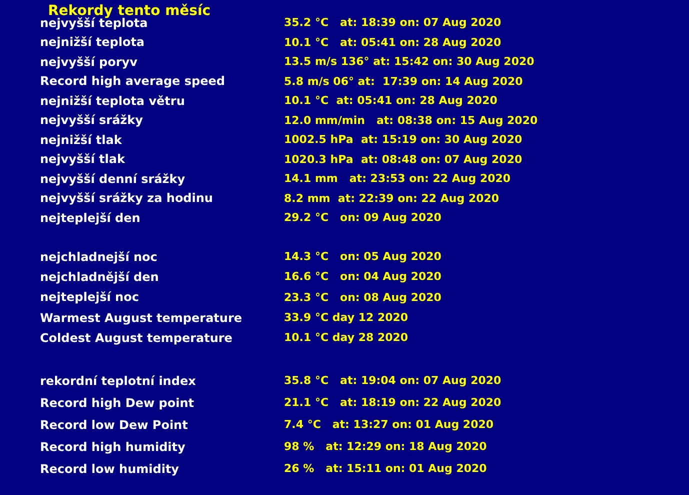 The width and height of the screenshot is (689, 495). What do you see at coordinates (137, 337) in the screenshot?
I see `record-label: Coldest August temperature` at bounding box center [137, 337].